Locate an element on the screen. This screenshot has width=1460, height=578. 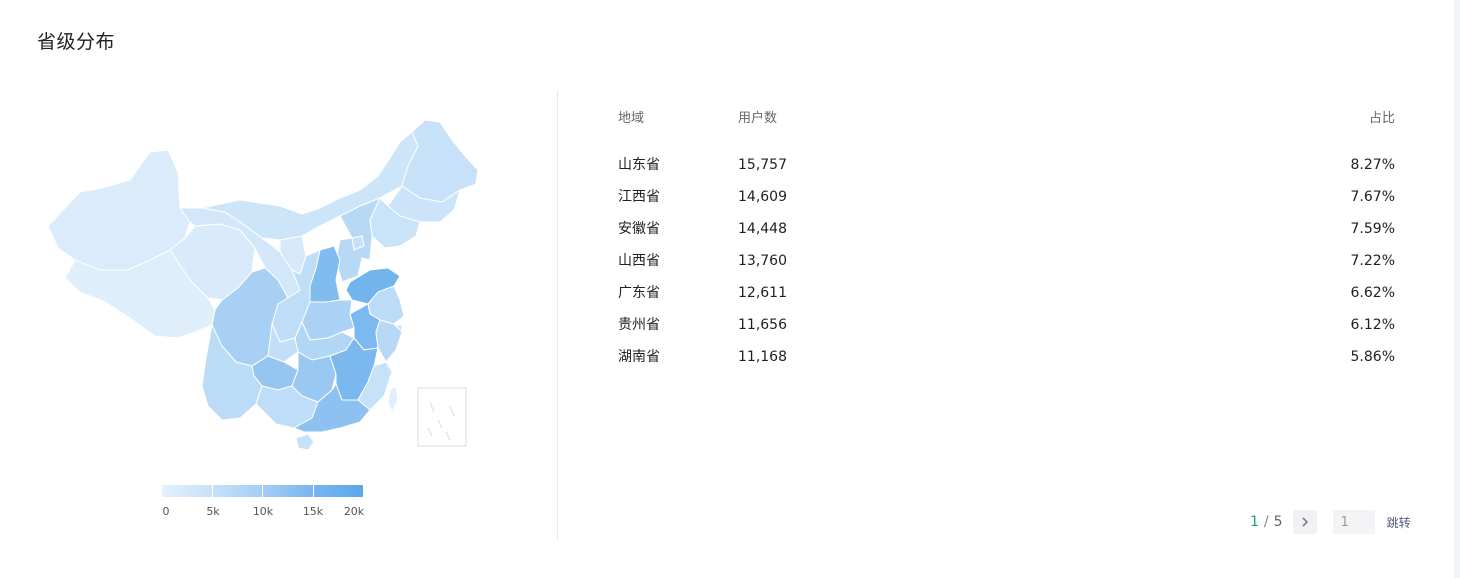
table-row: 贵州省 11,656 6.12% is located at coordinates (1006, 325).